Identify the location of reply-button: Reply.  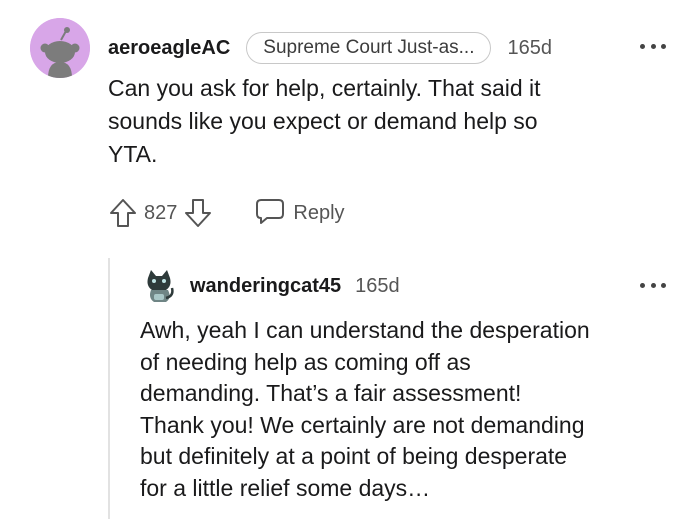
(300, 213).